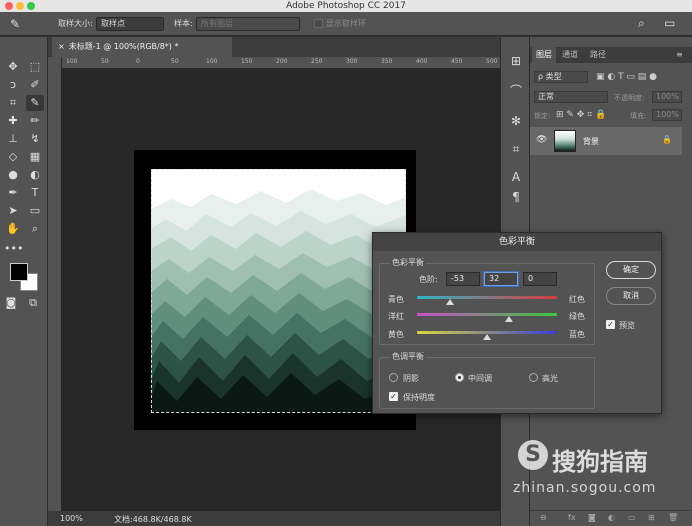  Describe the element at coordinates (274, 518) in the screenshot. I see `status-bar: 100% 文档:468.8K/468.8K` at that location.